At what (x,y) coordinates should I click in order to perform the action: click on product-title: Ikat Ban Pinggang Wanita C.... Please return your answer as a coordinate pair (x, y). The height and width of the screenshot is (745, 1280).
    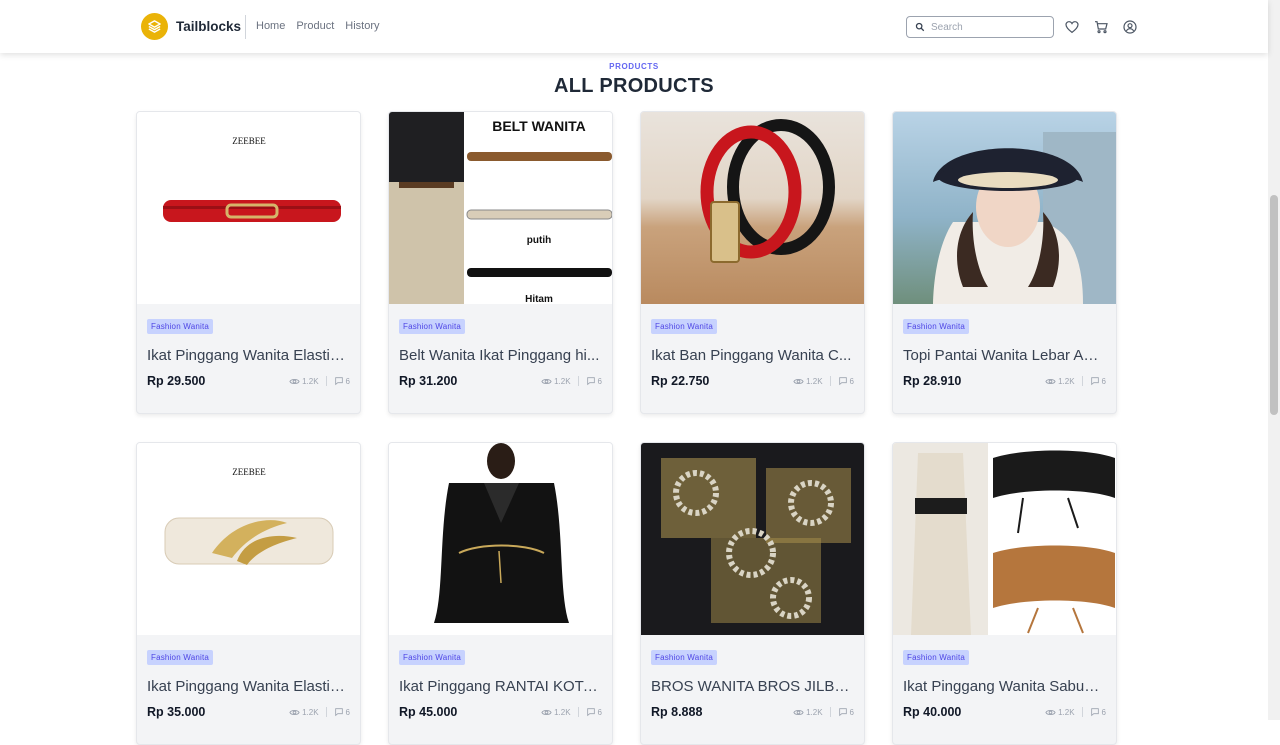
    Looking at the image, I should click on (752, 355).